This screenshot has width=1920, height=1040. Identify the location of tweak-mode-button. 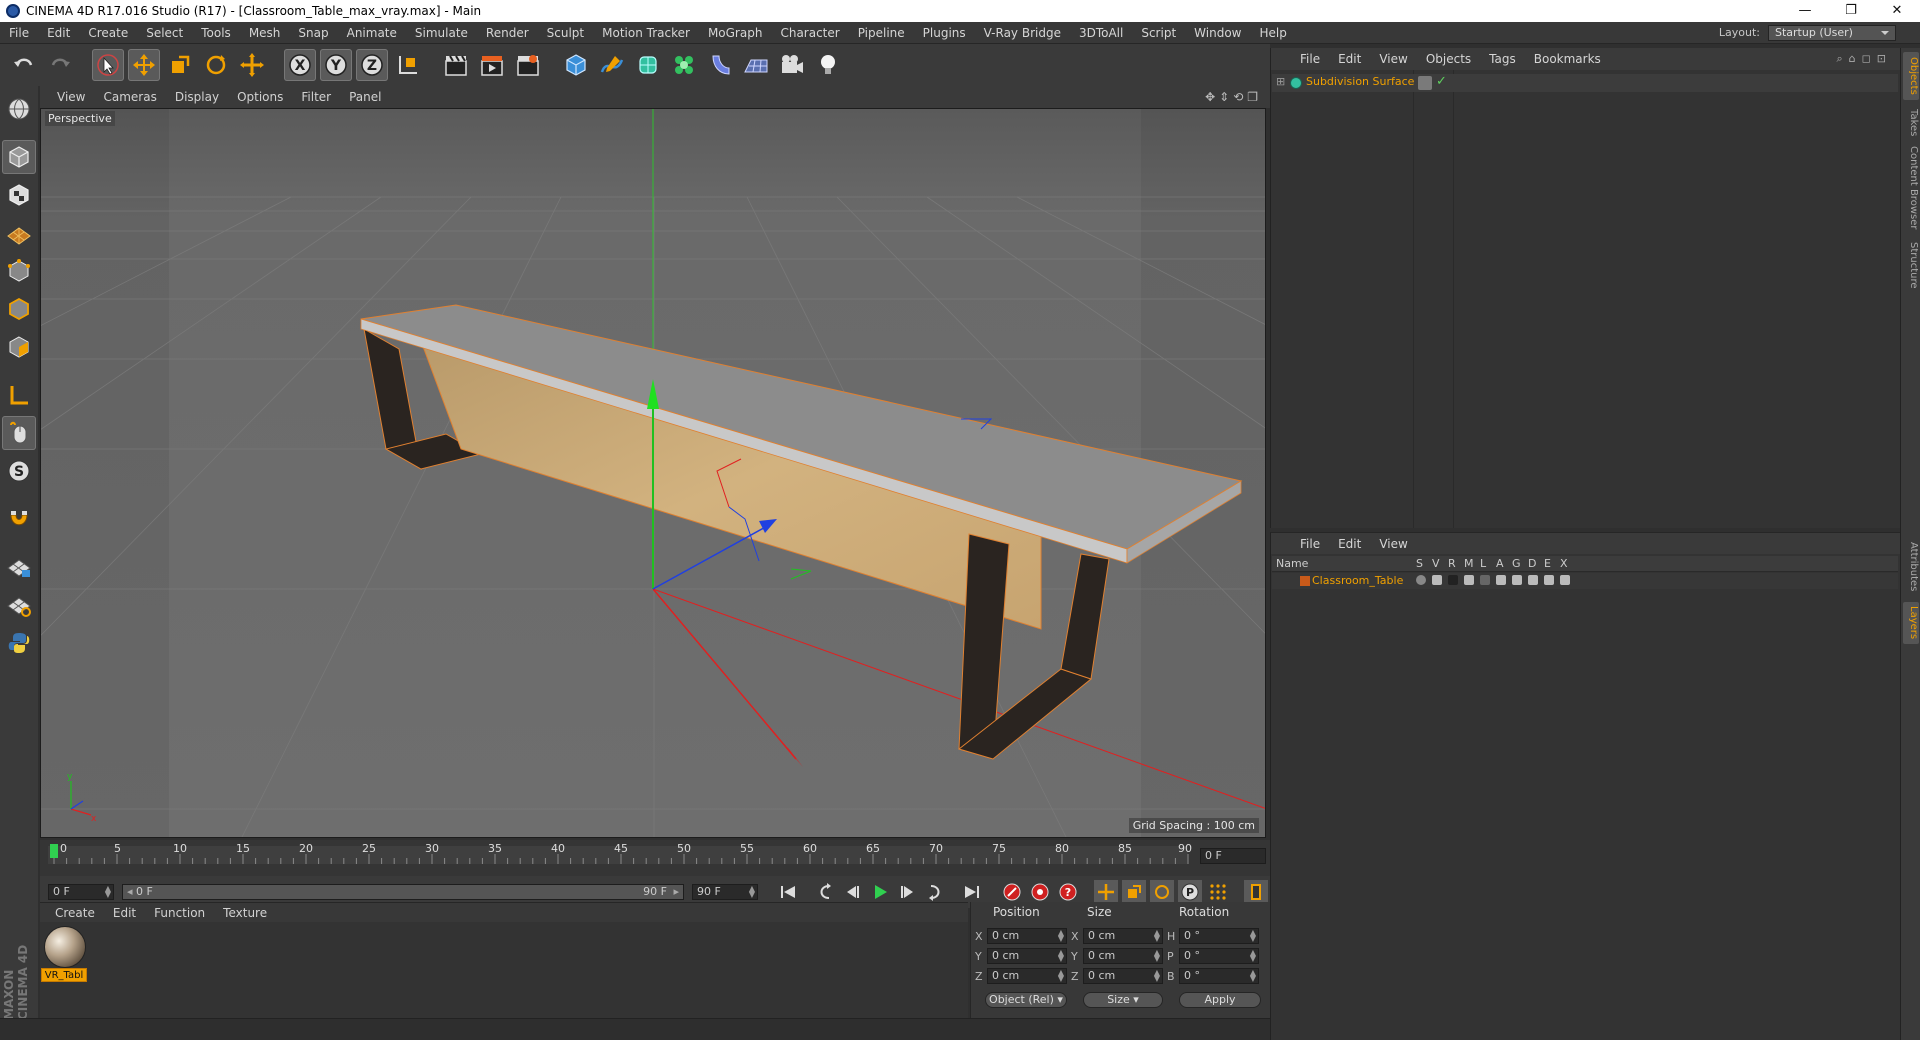
(19, 433).